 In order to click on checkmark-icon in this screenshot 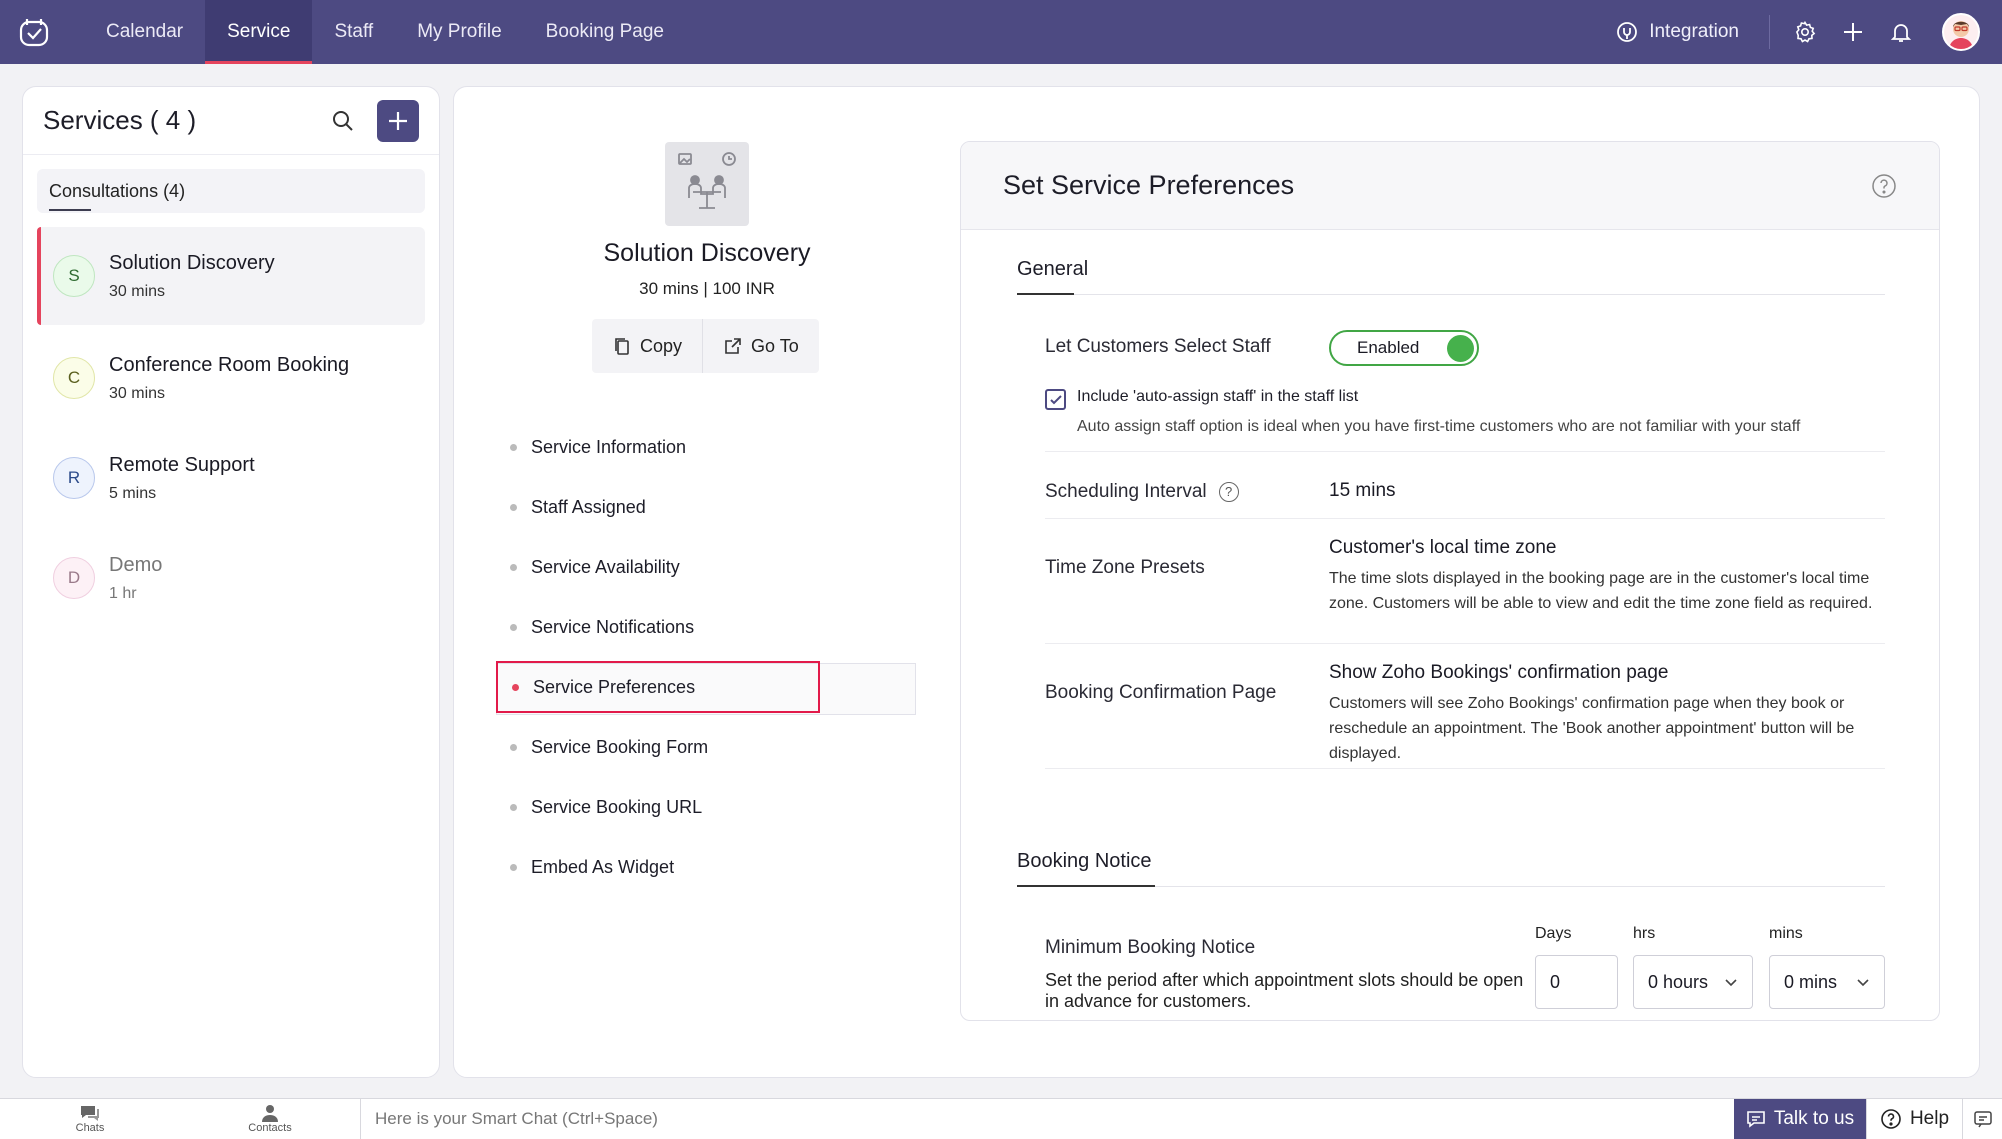, I will do `click(1055, 399)`.